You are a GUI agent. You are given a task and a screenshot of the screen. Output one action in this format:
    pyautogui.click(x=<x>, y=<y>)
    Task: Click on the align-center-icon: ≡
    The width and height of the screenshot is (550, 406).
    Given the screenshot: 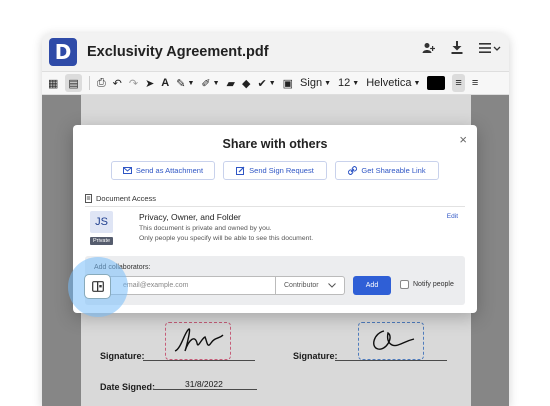 What is the action you would take?
    pyautogui.click(x=475, y=83)
    